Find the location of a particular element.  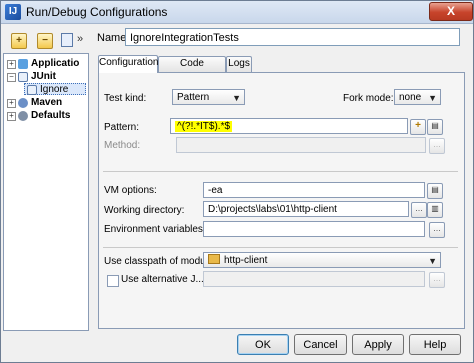

classpath-module-value: http-client is located at coordinates (246, 260).